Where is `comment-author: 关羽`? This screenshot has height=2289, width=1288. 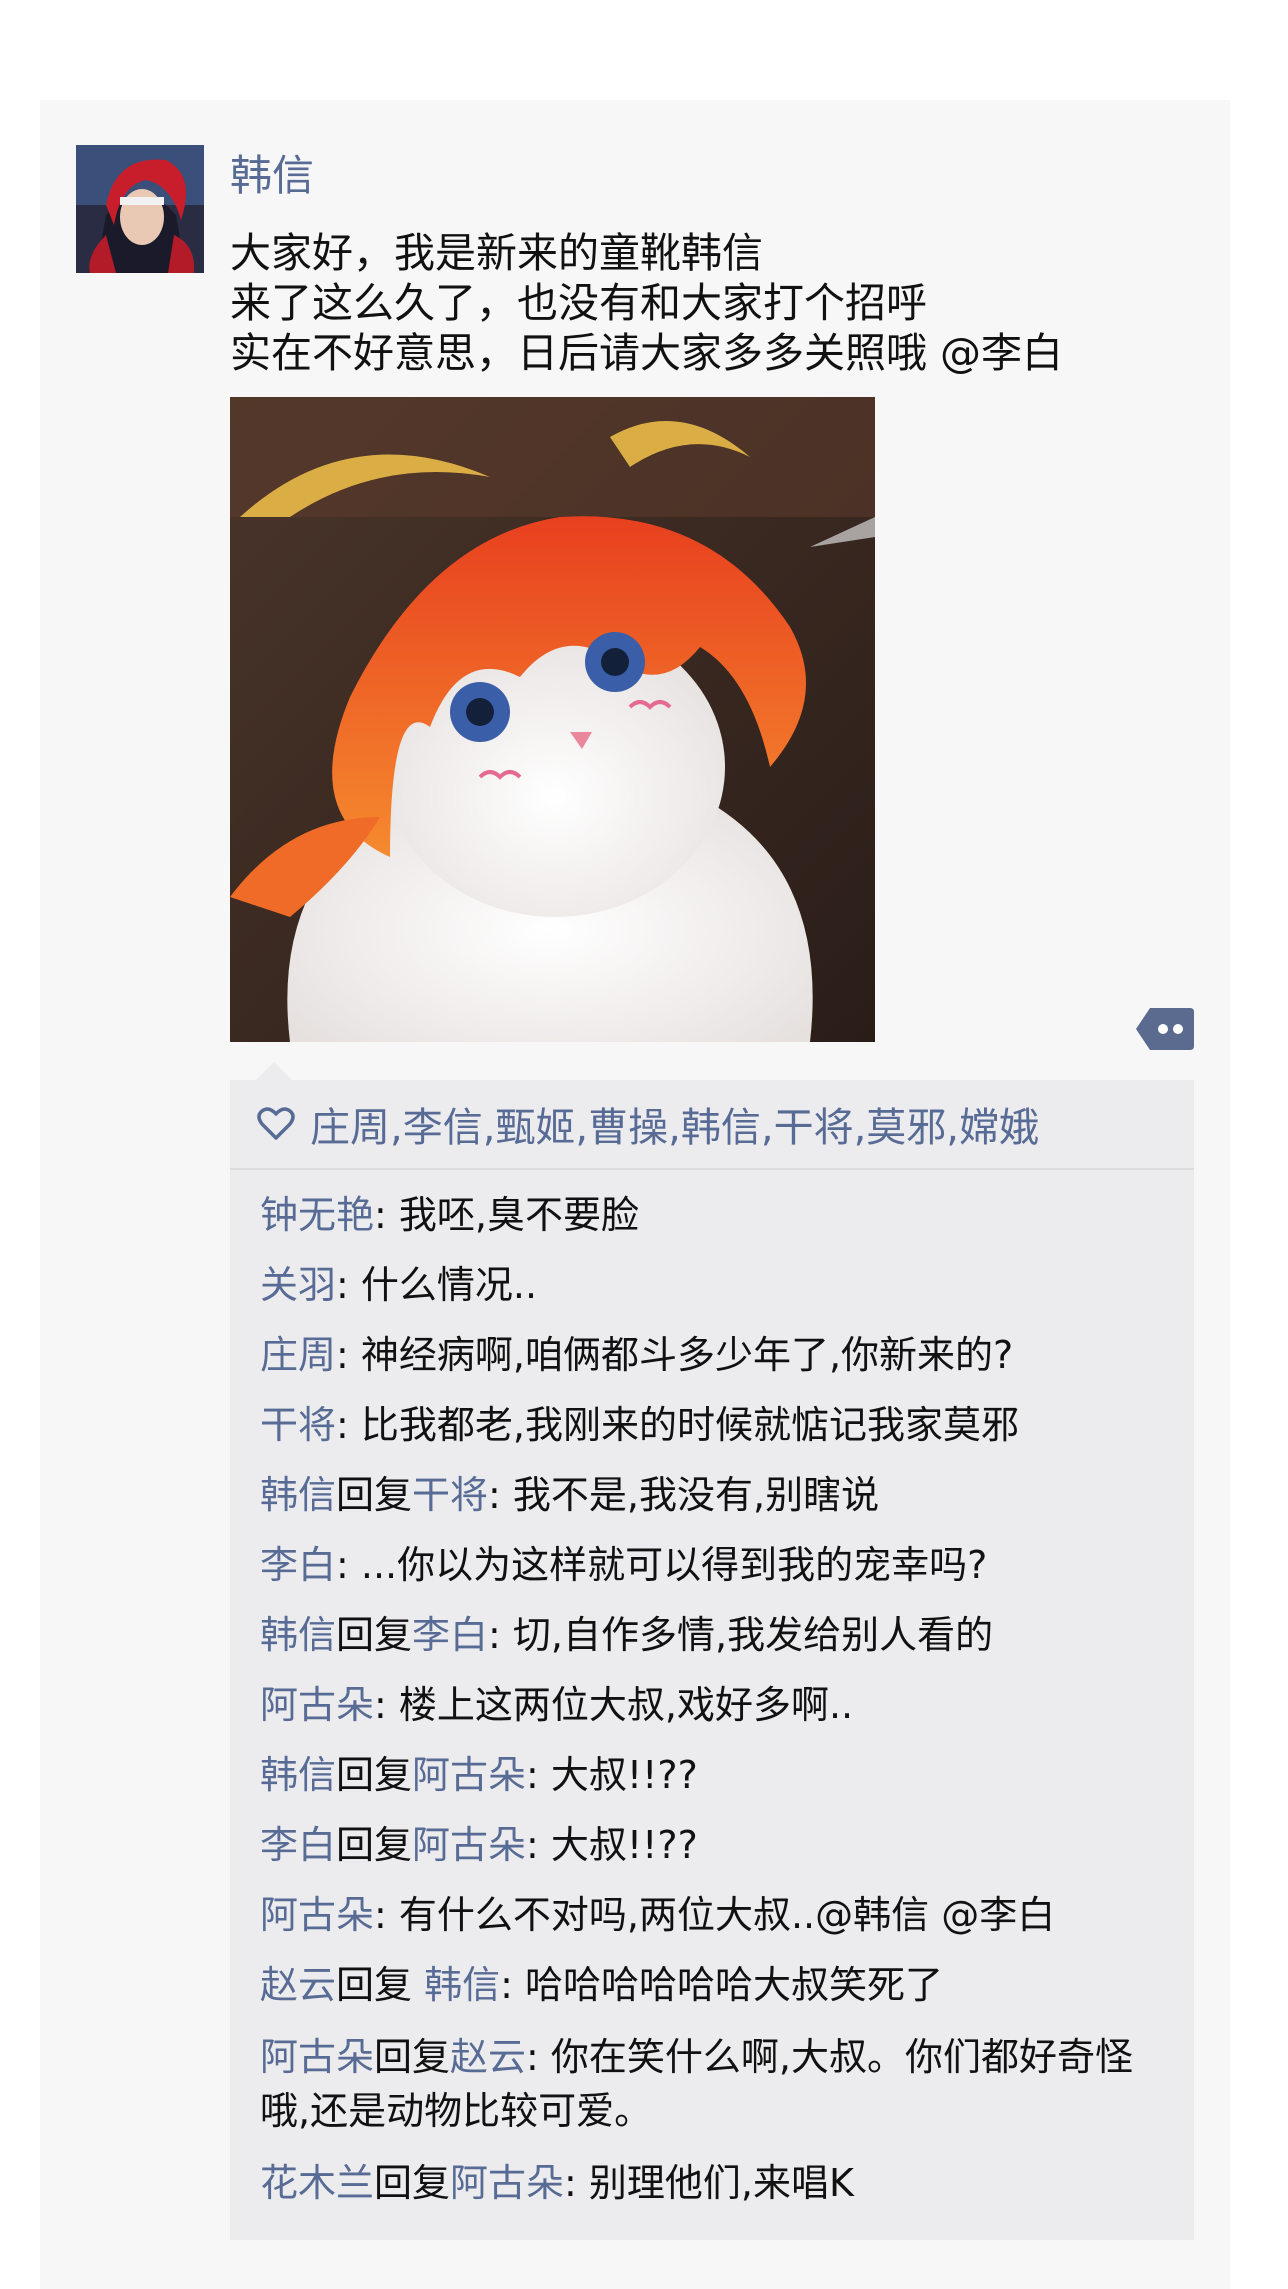 comment-author: 关羽 is located at coordinates (298, 1285).